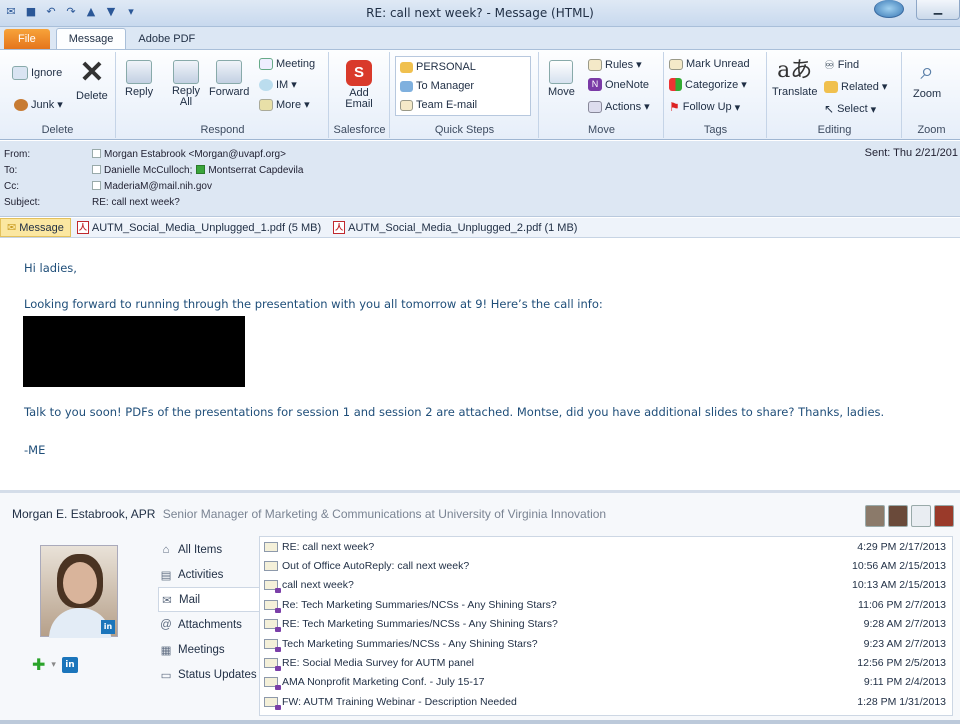 The height and width of the screenshot is (724, 960). I want to click on add-email-button: S Add Email, so click(359, 85).